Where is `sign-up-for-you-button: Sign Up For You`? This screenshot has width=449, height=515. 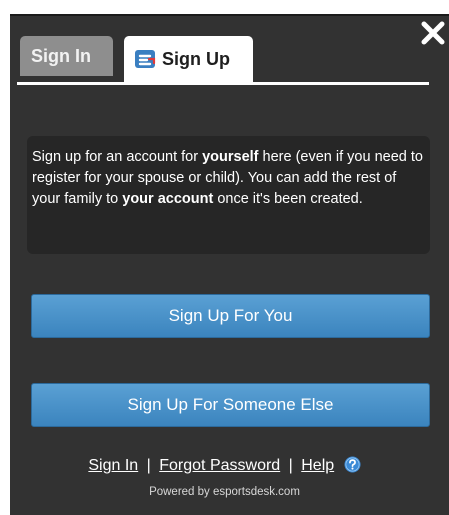 sign-up-for-you-button: Sign Up For You is located at coordinates (230, 316).